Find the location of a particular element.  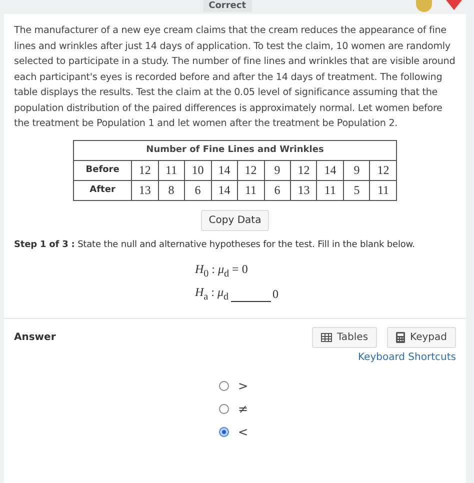

table-cell: 8 is located at coordinates (171, 190).